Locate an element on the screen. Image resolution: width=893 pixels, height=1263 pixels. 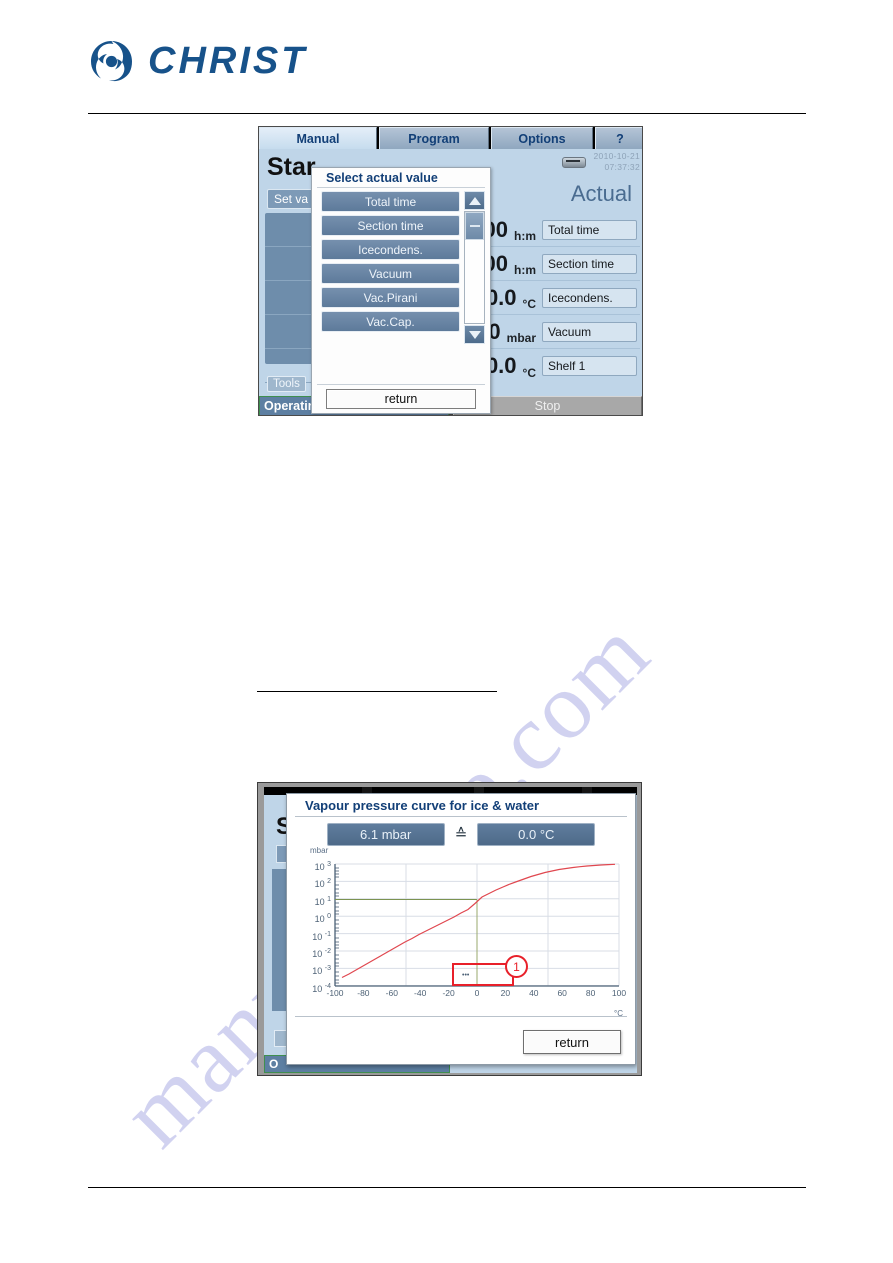
option-section-time: Section time is located at coordinates (390, 225).